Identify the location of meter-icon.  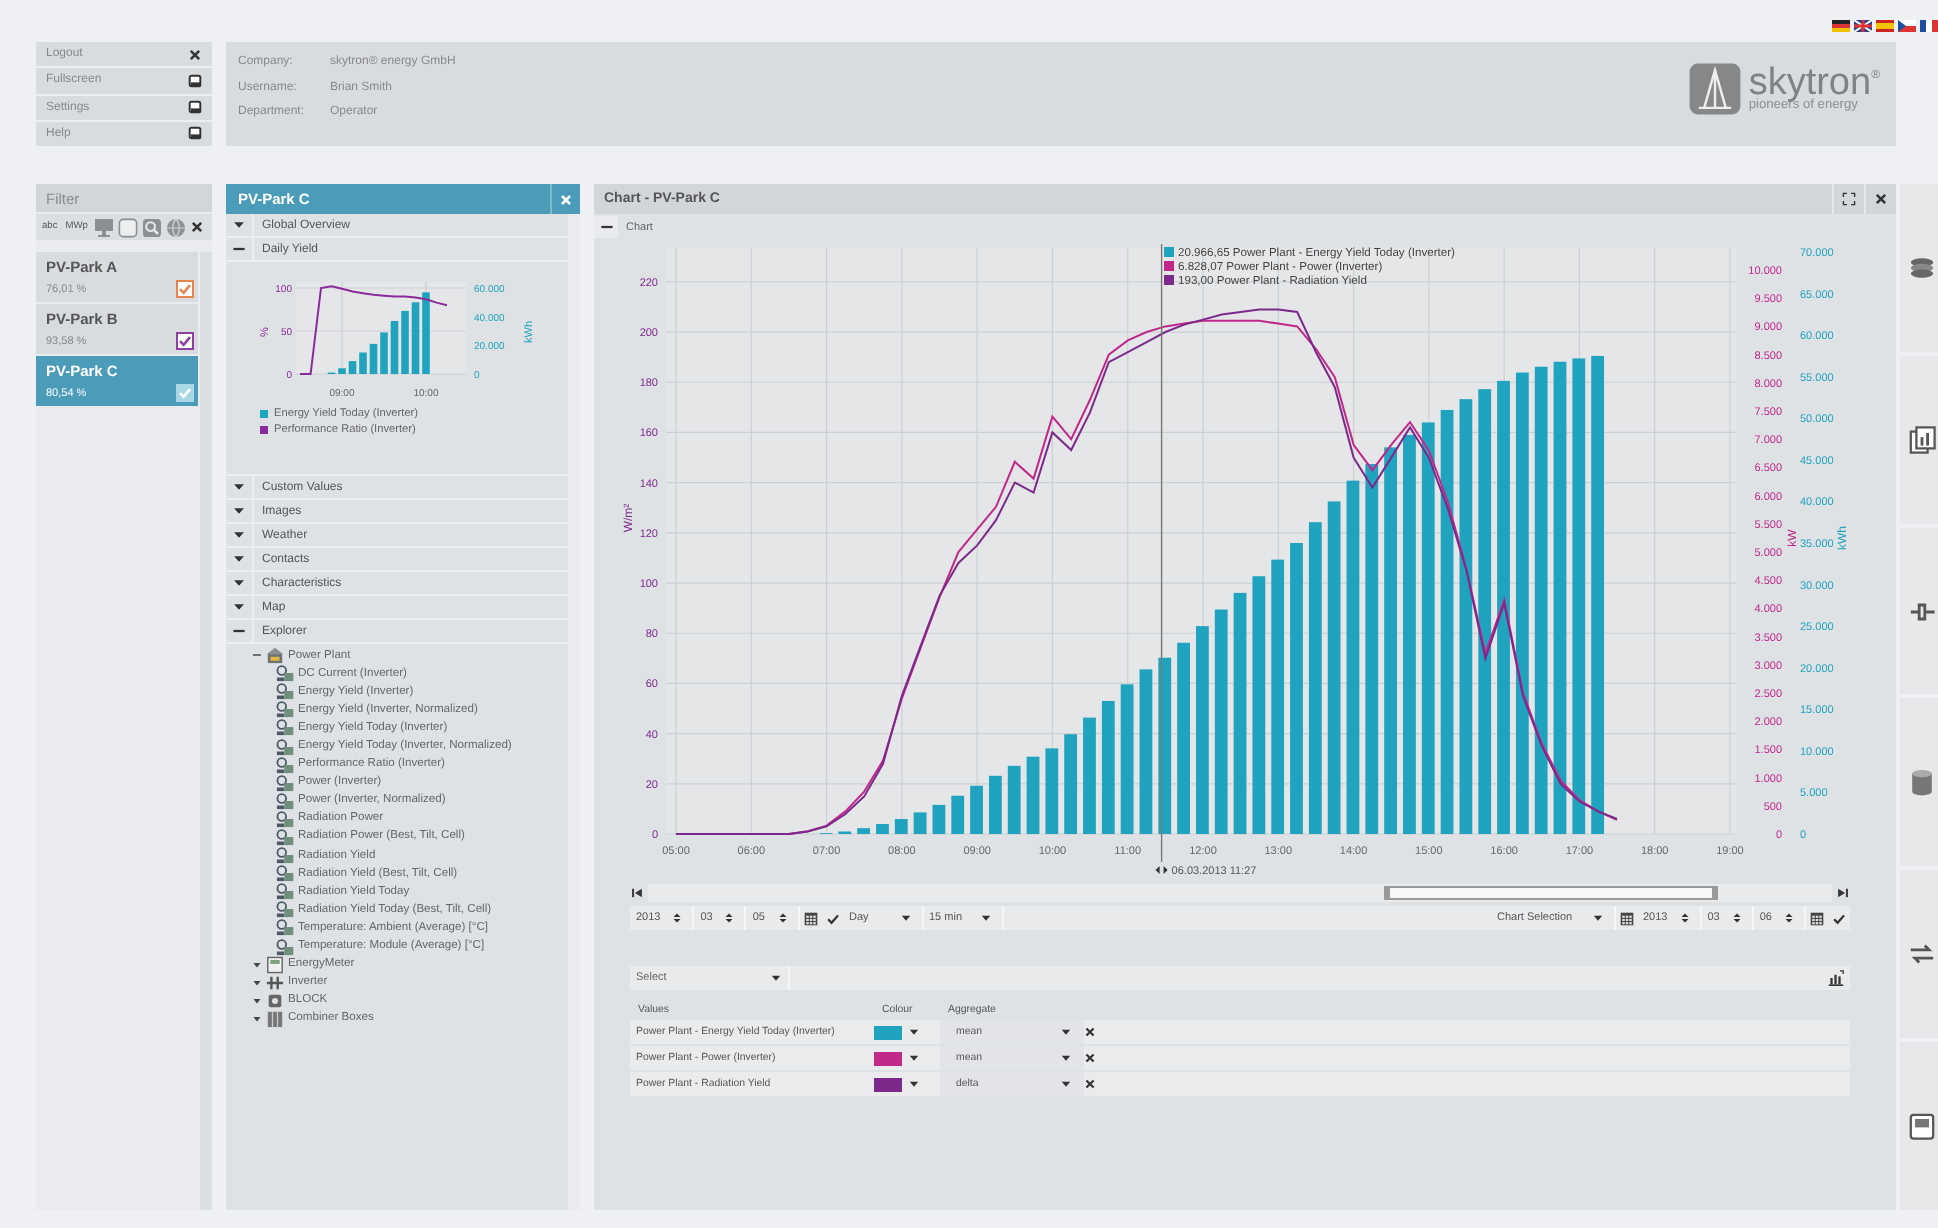
(275, 964).